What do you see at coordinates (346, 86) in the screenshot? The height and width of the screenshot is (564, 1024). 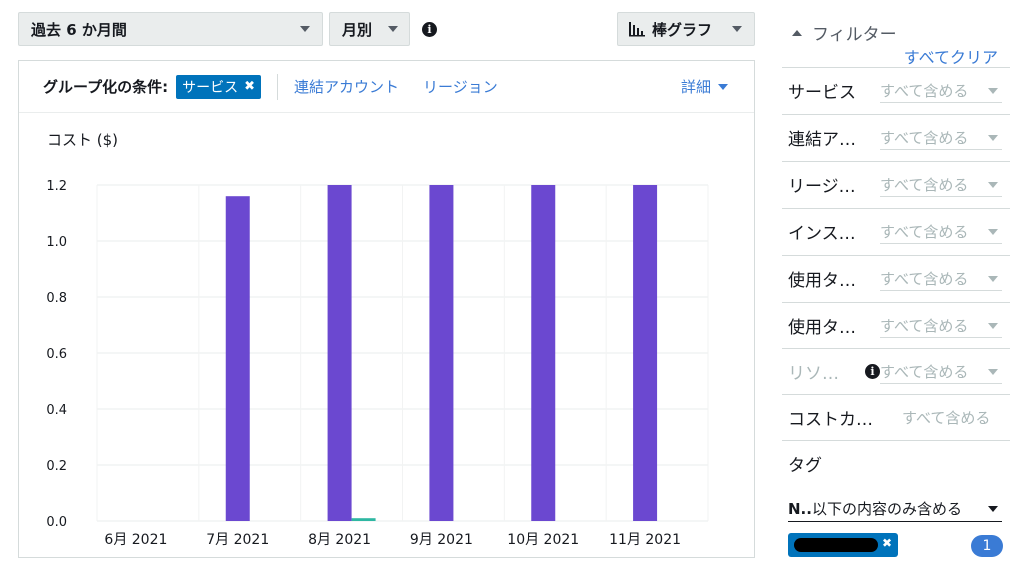 I see `group-by-linked-account: 連結アカウント` at bounding box center [346, 86].